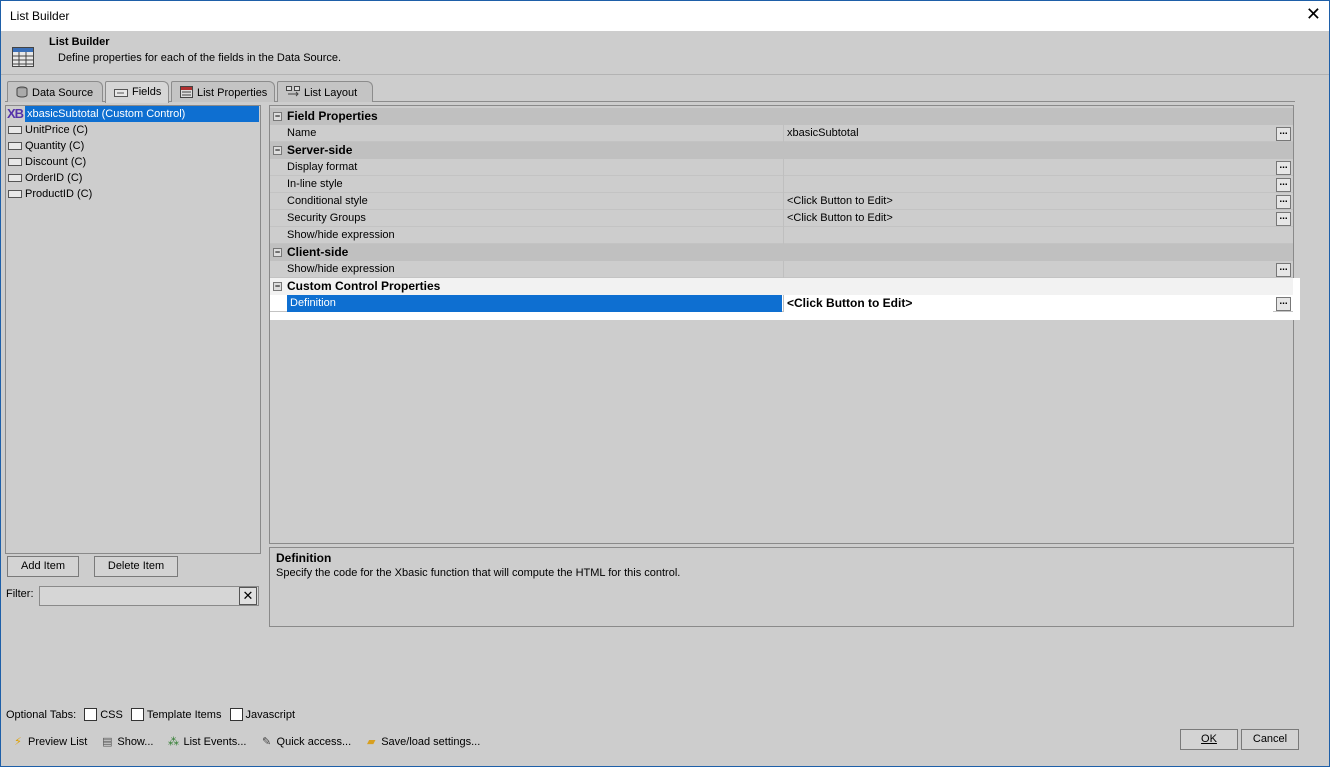 The height and width of the screenshot is (767, 1330). What do you see at coordinates (326, 218) in the screenshot?
I see `property-name: Security Groups` at bounding box center [326, 218].